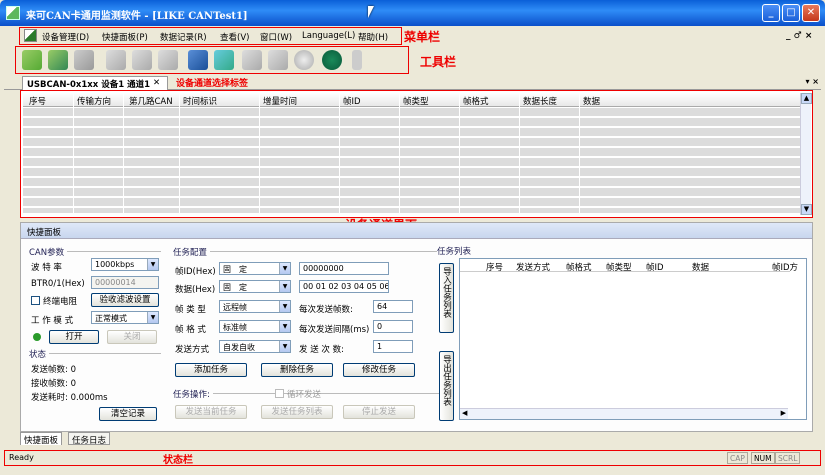  I want to click on col-direction: 传输方向, so click(94, 101).